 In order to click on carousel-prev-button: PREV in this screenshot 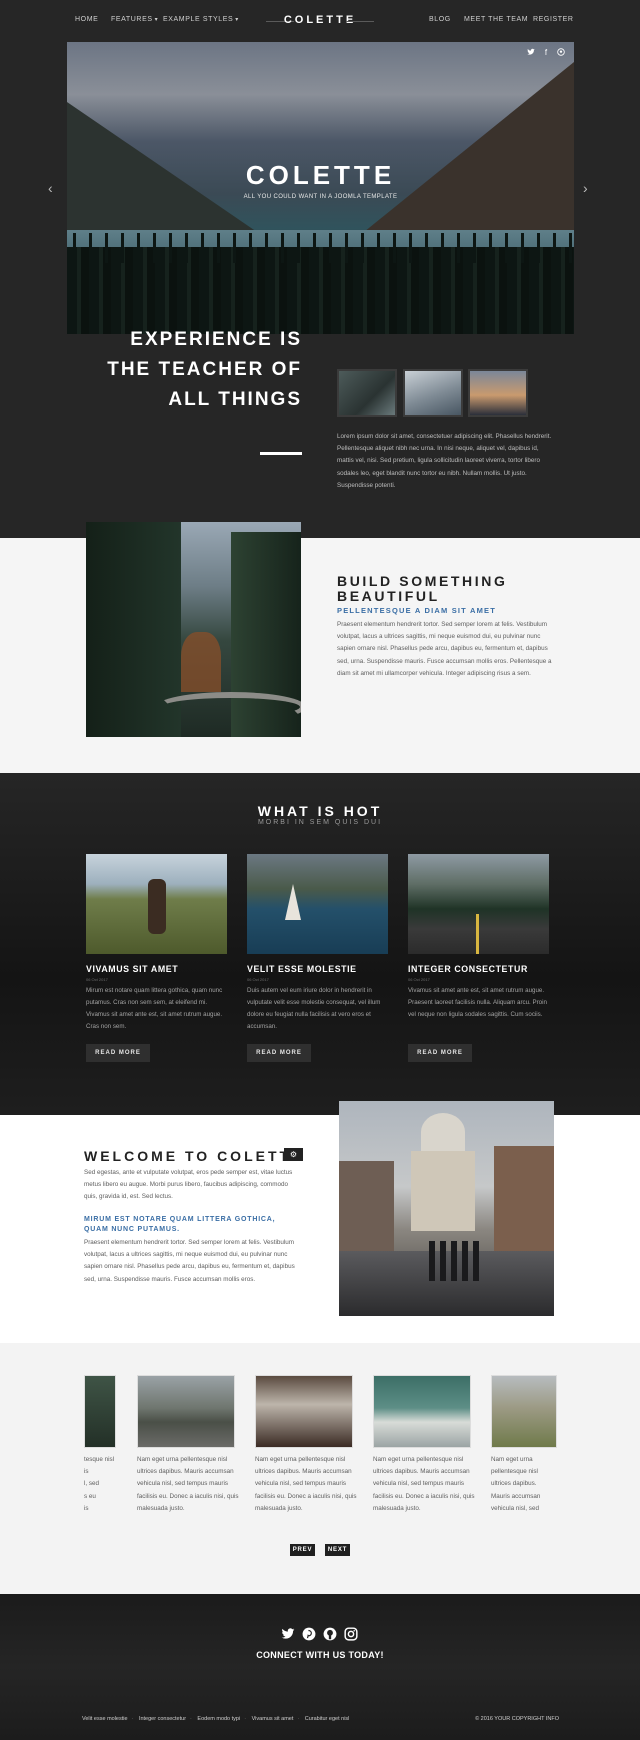, I will do `click(302, 1550)`.